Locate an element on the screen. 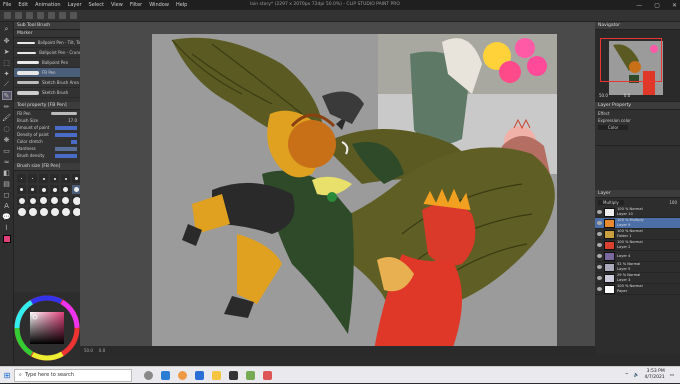 The width and height of the screenshot is (680, 384). layer-row: 52 % Normal Layer 5 is located at coordinates (637, 267).